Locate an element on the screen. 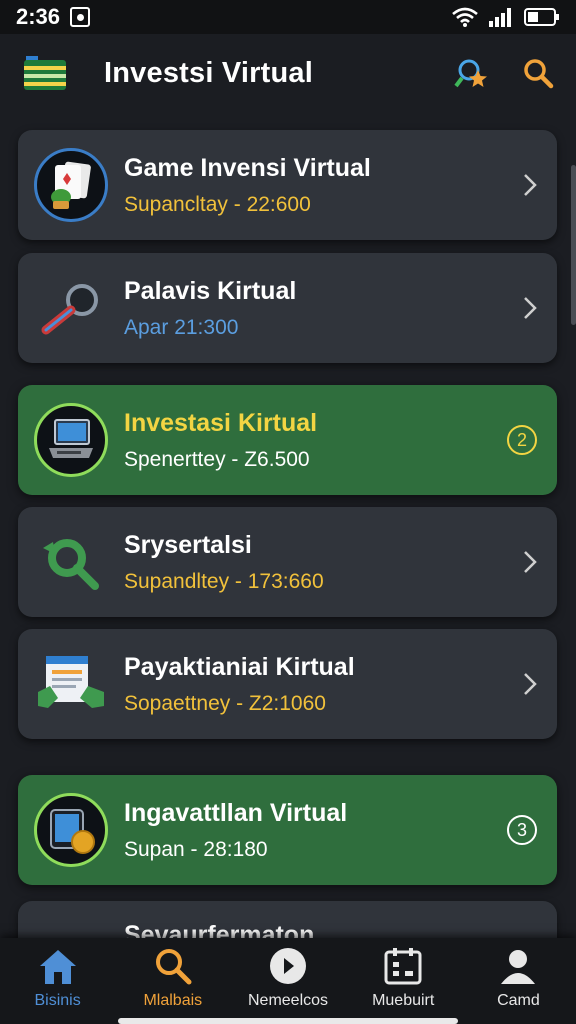 This screenshot has width=576, height=1024. count-badge: 3 is located at coordinates (522, 830).